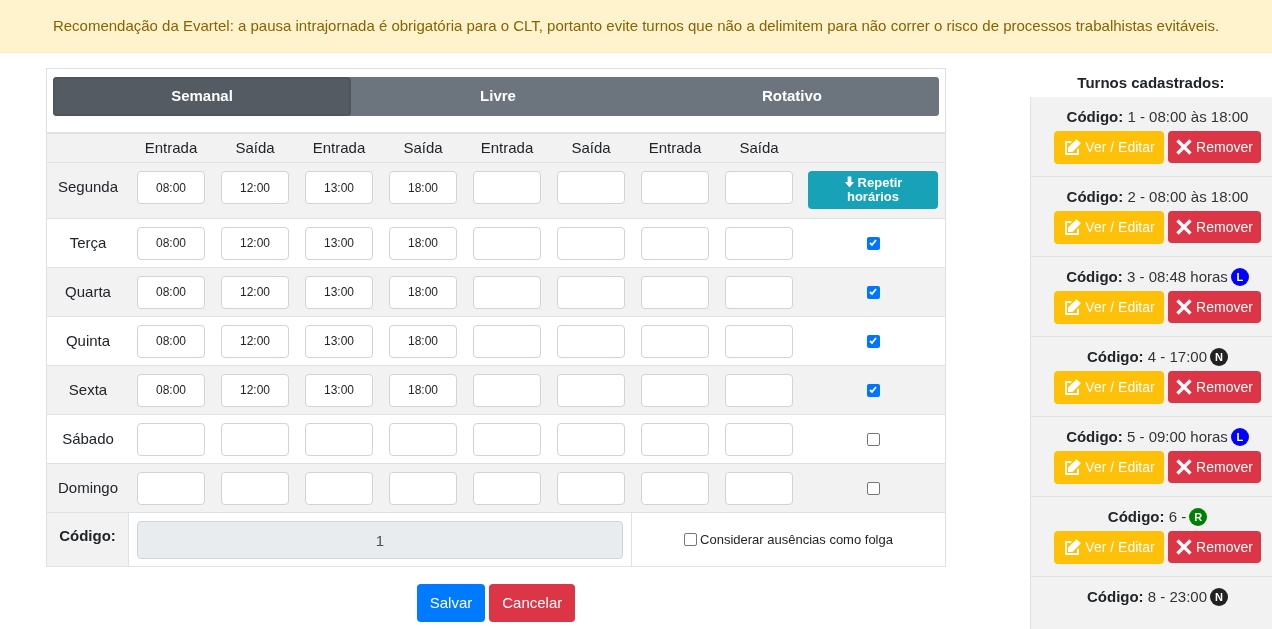 This screenshot has height=629, width=1272. Describe the element at coordinates (88, 438) in the screenshot. I see `day-label: Sábado` at that location.